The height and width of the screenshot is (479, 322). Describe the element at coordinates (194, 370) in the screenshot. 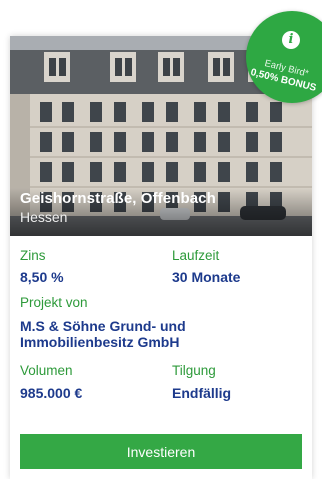

I see `repayment-label: Tilgung` at that location.